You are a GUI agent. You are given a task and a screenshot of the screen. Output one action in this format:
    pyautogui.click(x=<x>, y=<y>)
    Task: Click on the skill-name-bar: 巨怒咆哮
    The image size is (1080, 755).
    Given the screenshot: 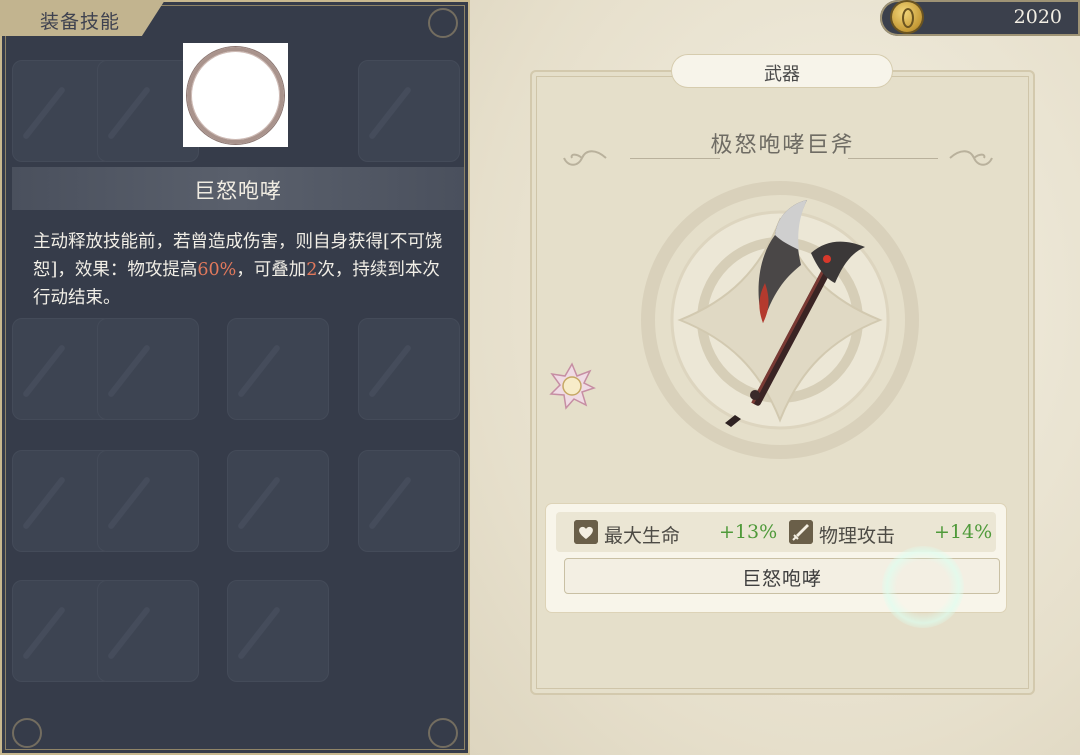 What is the action you would take?
    pyautogui.click(x=238, y=188)
    